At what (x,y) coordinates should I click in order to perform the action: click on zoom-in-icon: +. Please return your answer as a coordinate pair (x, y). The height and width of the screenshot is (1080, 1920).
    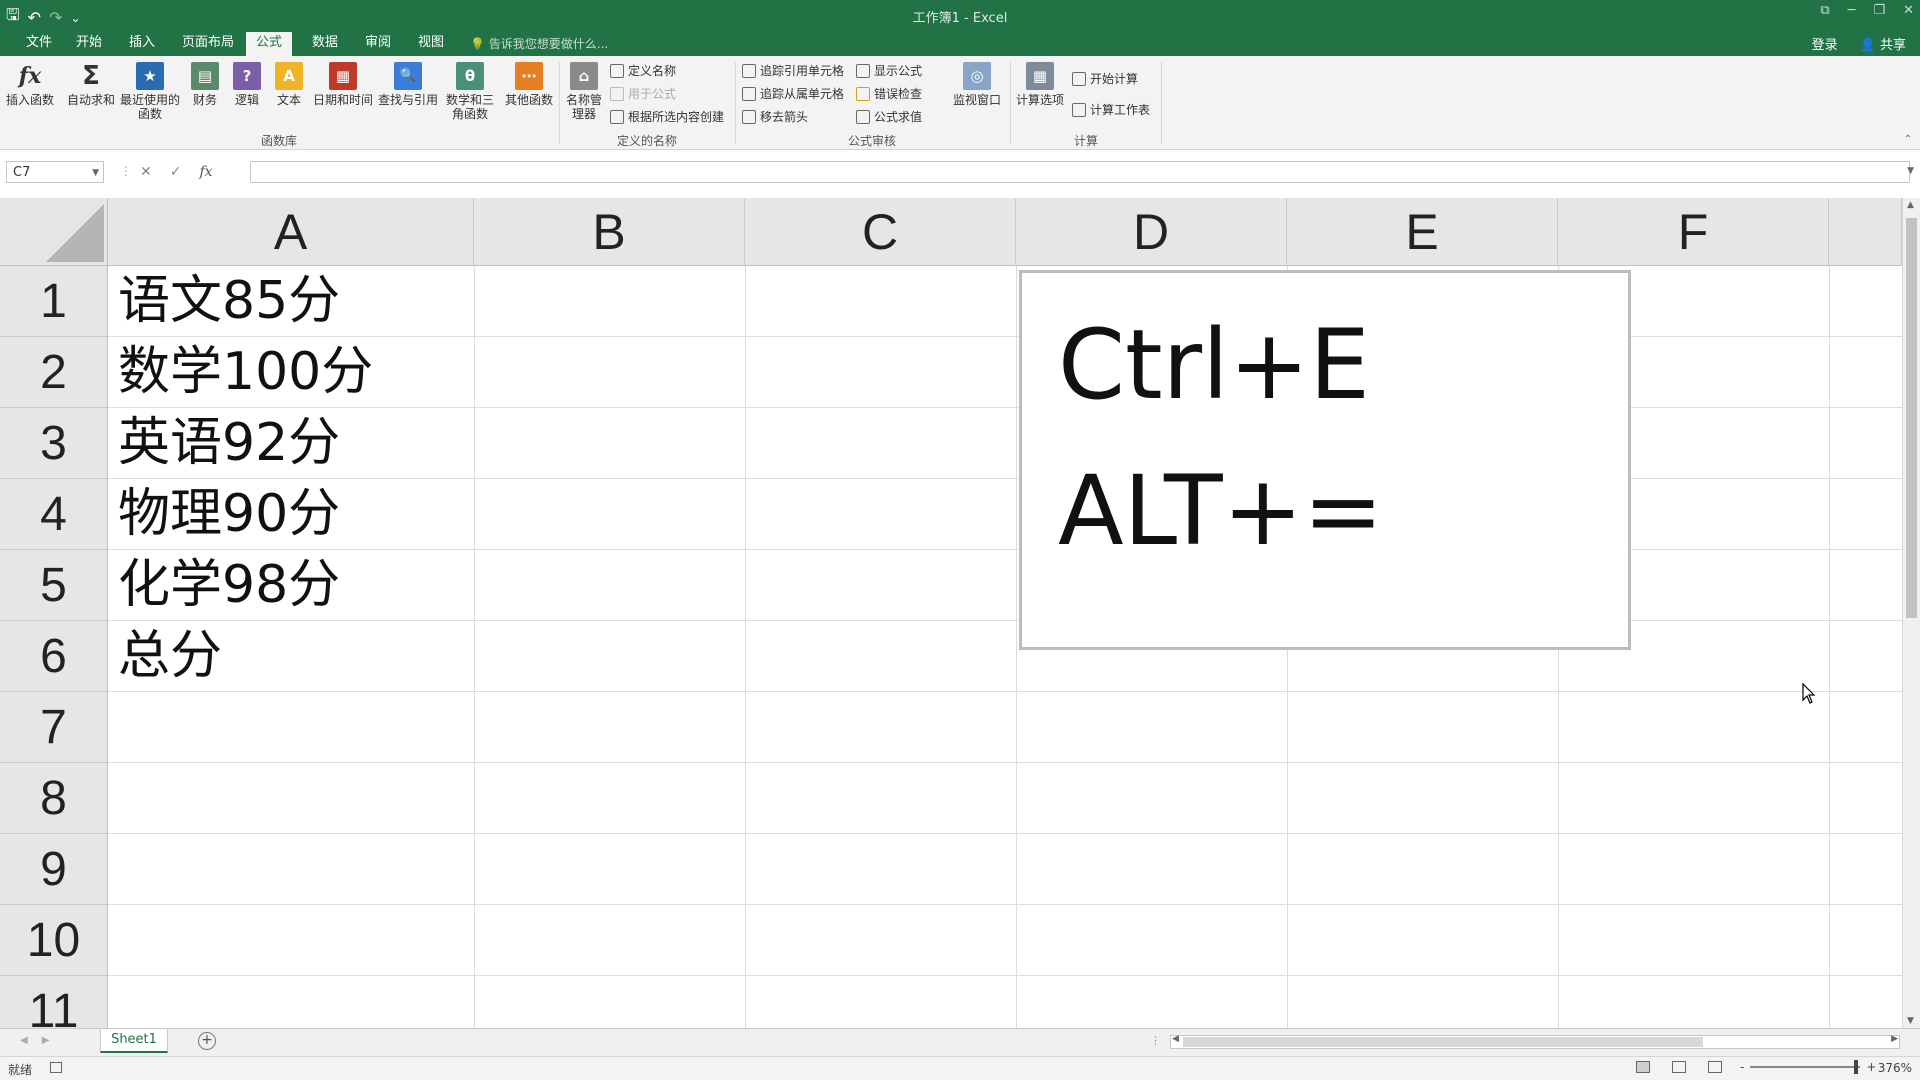
    Looking at the image, I should click on (1871, 1067).